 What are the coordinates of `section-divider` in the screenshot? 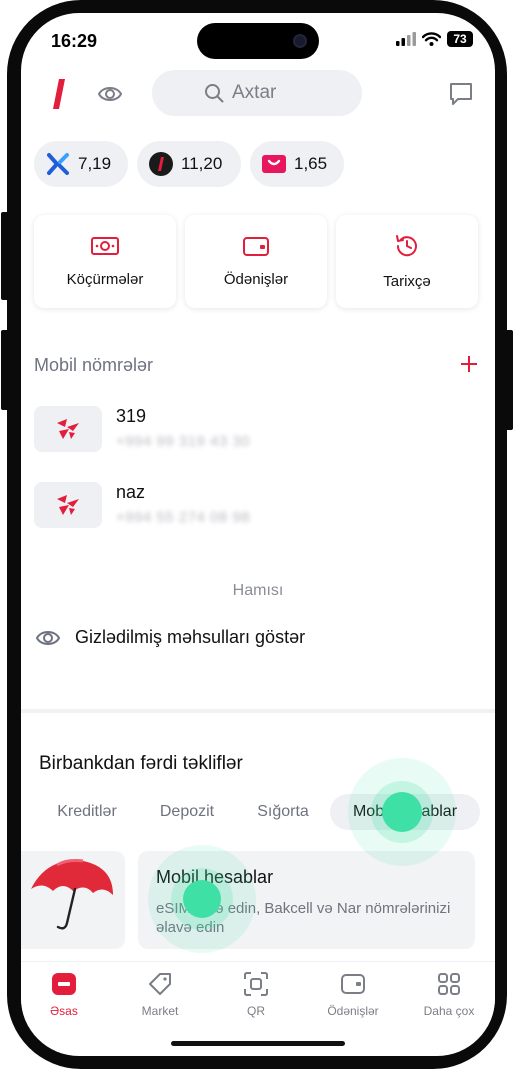 It's located at (258, 711).